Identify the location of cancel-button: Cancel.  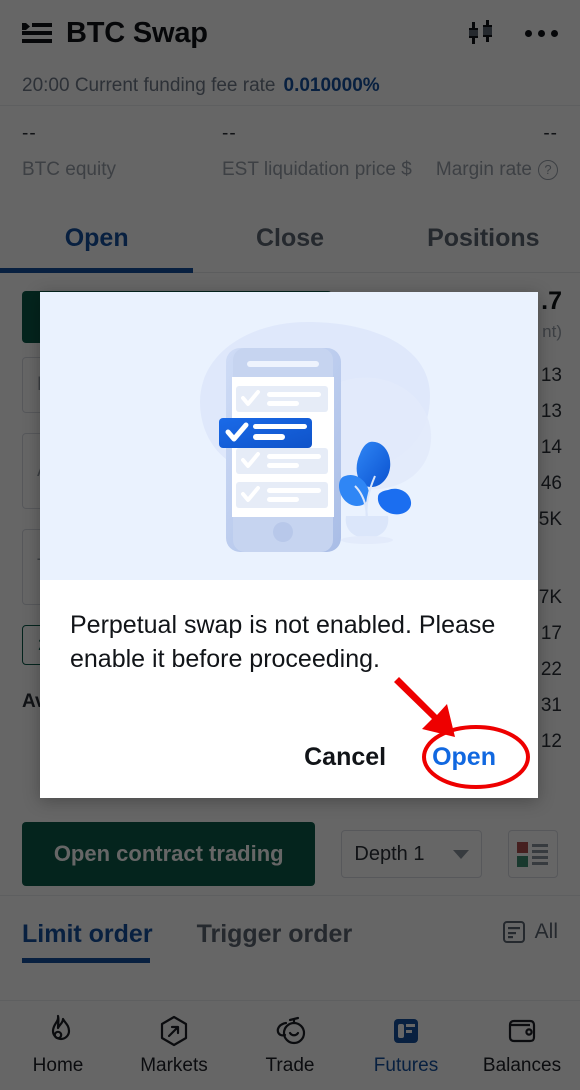
(345, 757).